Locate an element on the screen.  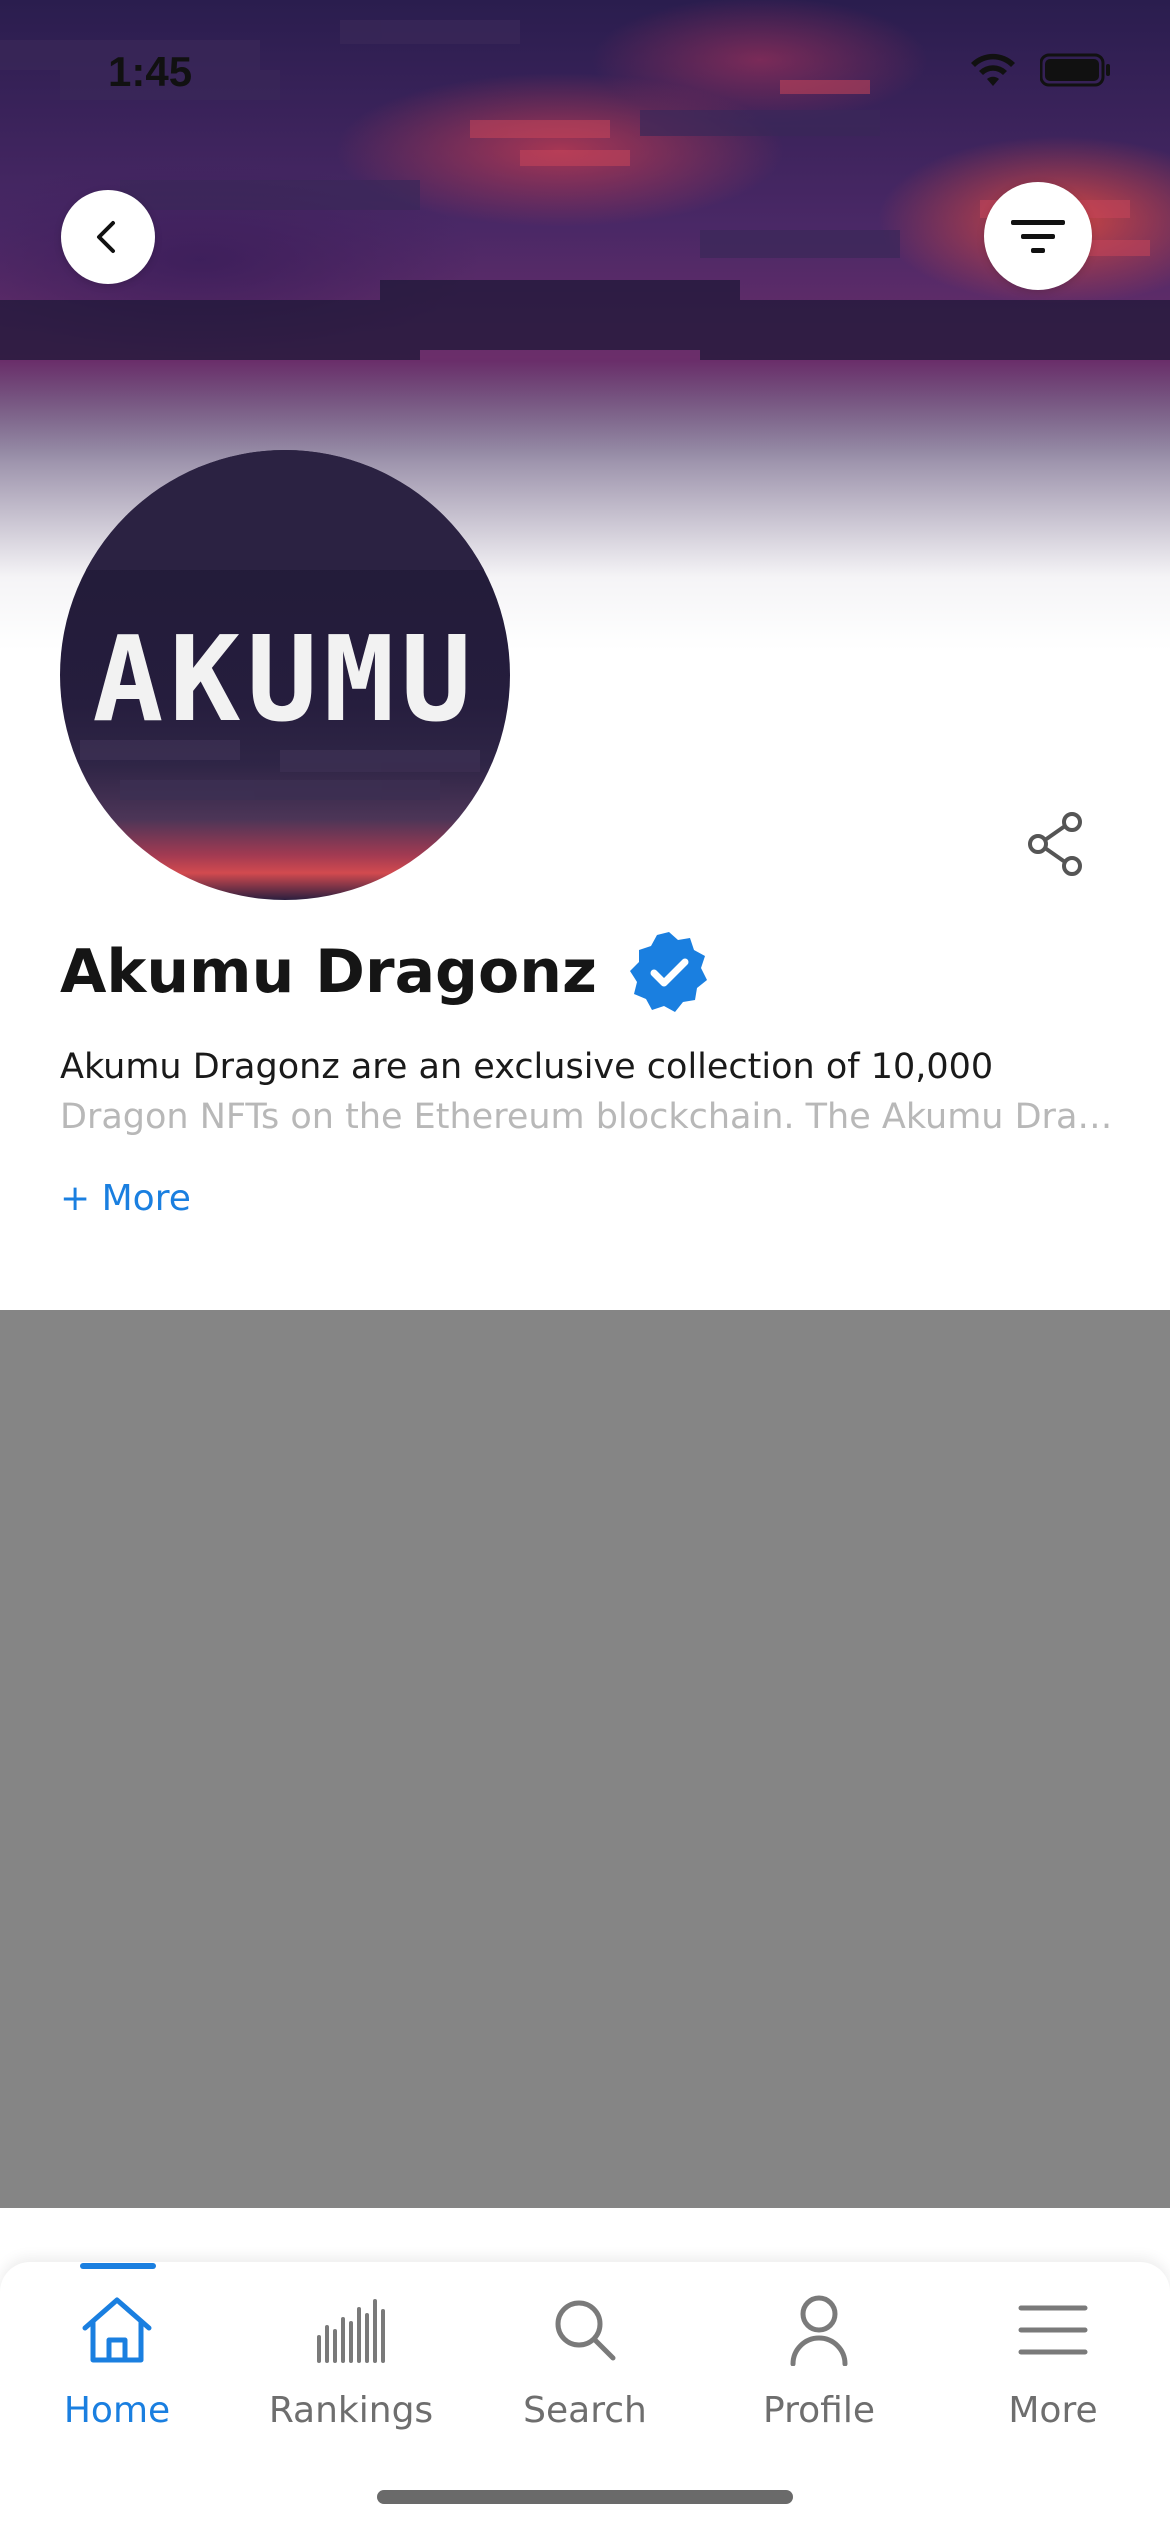
tab-more-label: More is located at coordinates (1053, 2410).